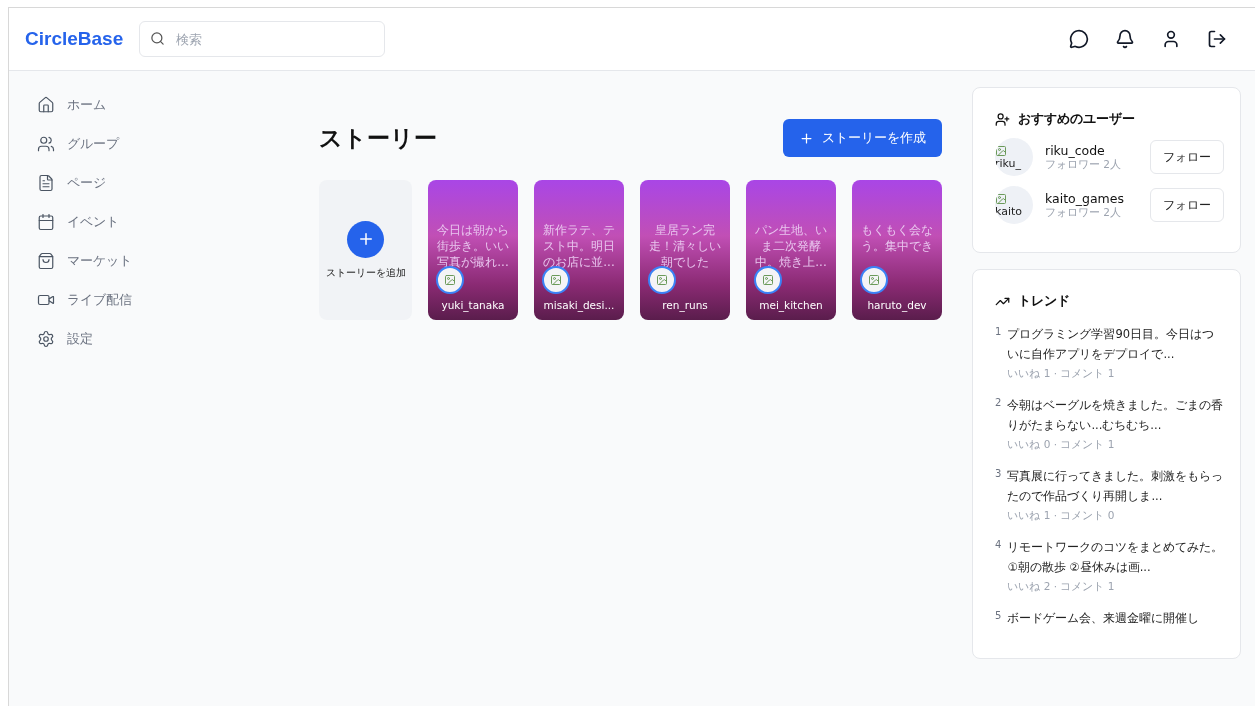  I want to click on card-title: おすすめのユーザー, so click(1076, 119).